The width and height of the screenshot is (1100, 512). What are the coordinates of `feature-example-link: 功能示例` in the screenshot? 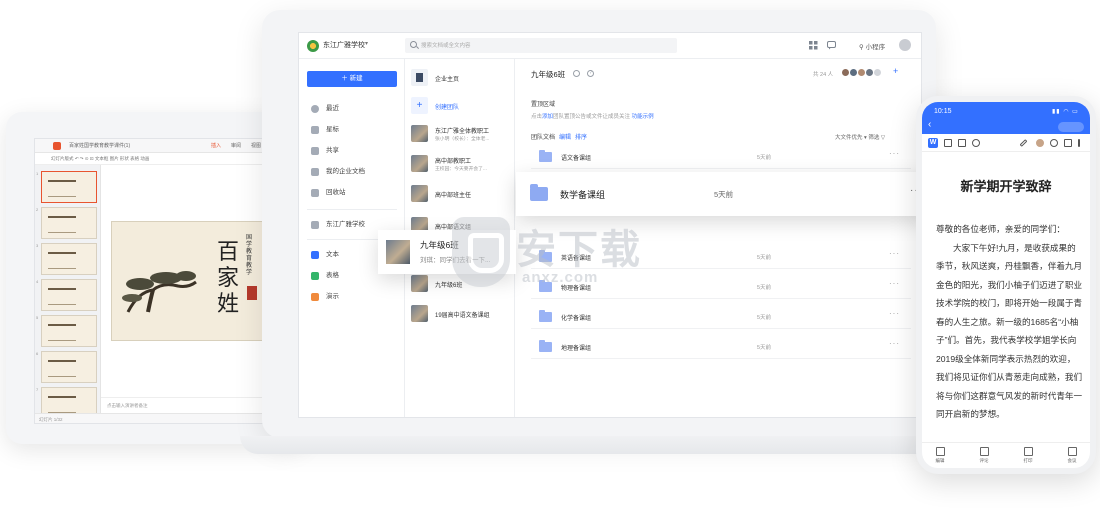 It's located at (643, 117).